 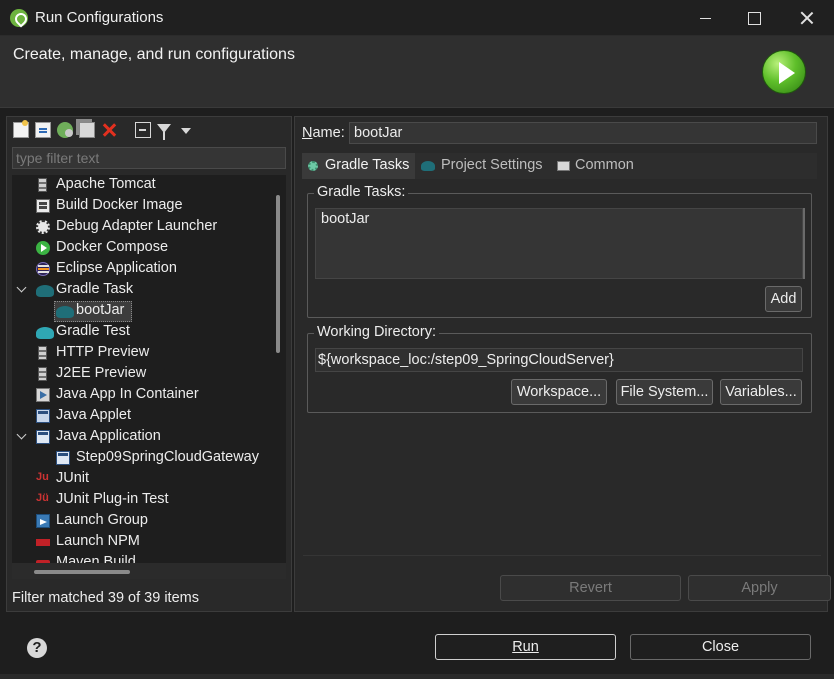 I want to click on name-label: Name:, so click(x=323, y=133).